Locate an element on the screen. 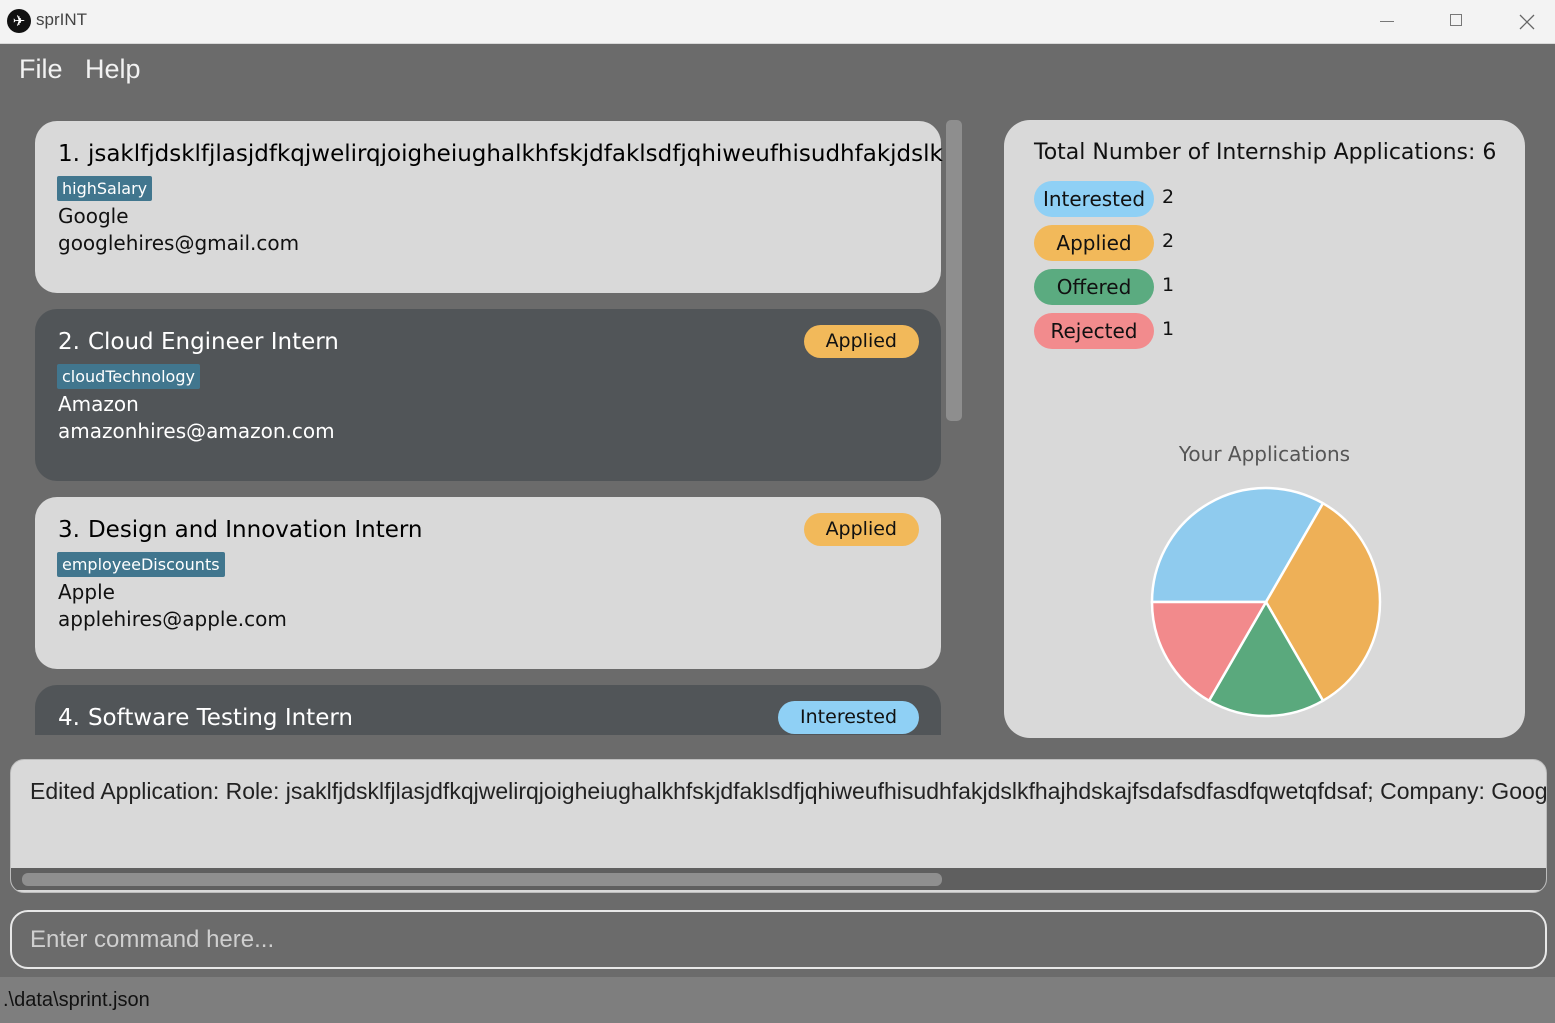 Image resolution: width=1555 pixels, height=1023 pixels. minimize-icon is located at coordinates (1387, 22).